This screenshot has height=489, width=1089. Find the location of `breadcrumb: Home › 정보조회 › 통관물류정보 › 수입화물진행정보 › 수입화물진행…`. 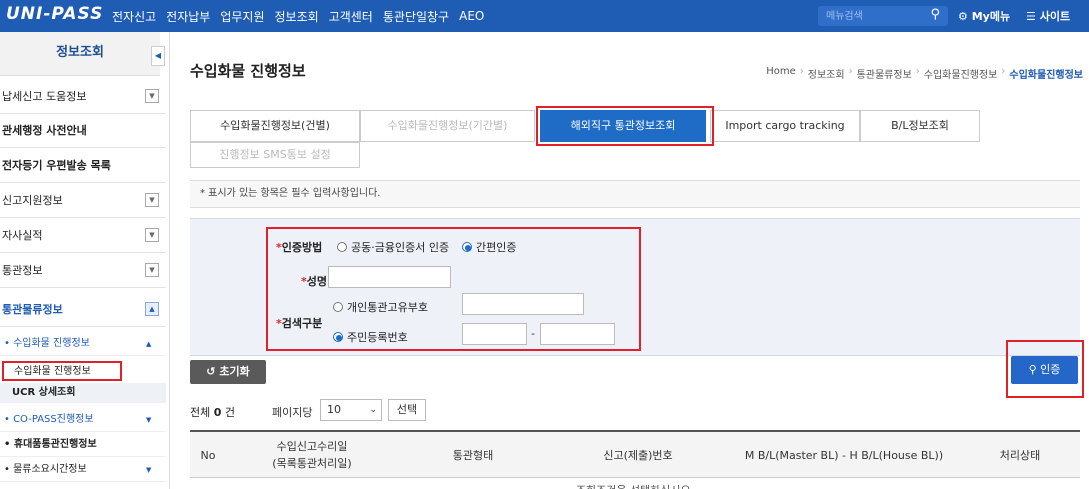

breadcrumb: Home › 정보조회 › 통관물류정보 › 수입화물진행정보 › 수입화물진행… is located at coordinates (924, 73).